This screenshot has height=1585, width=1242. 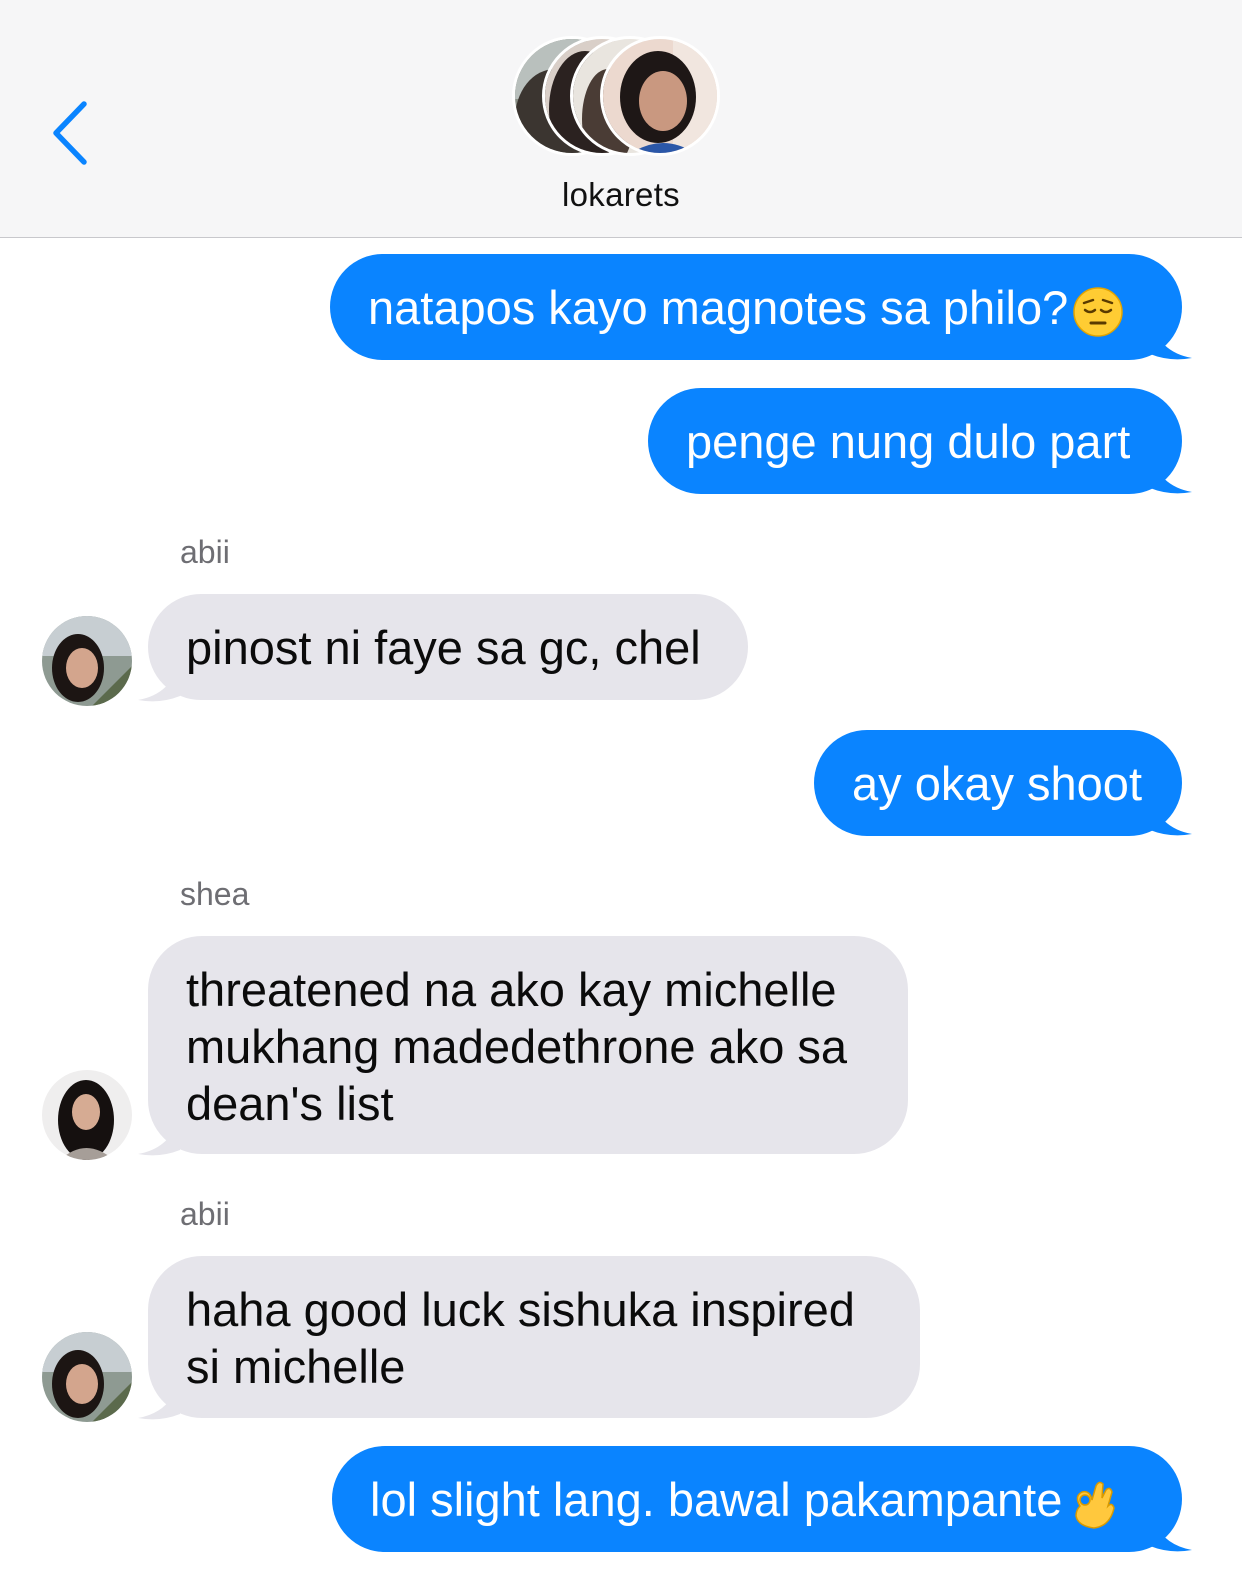 What do you see at coordinates (70, 133) in the screenshot?
I see `chevron-left-icon` at bounding box center [70, 133].